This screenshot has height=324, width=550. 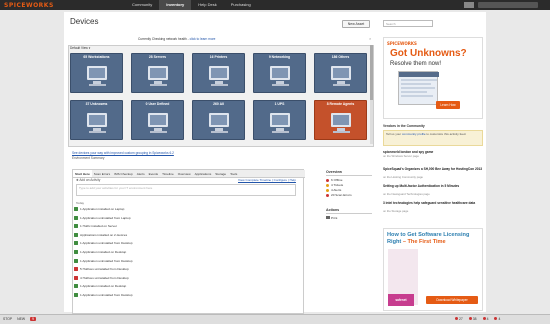 I want to click on print-link: Print, so click(x=334, y=218).